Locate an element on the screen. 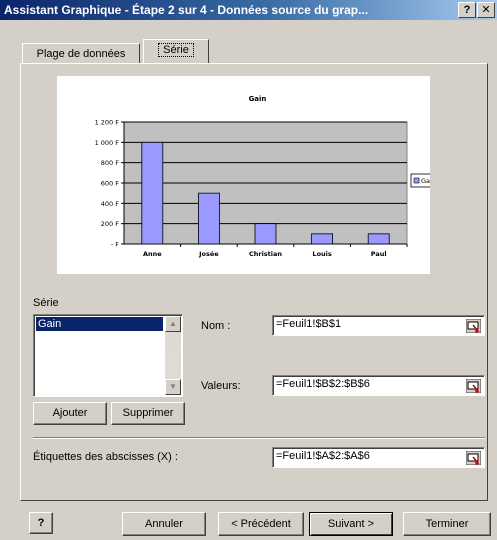 The width and height of the screenshot is (497, 540). tab-serie-label: Série is located at coordinates (176, 50).